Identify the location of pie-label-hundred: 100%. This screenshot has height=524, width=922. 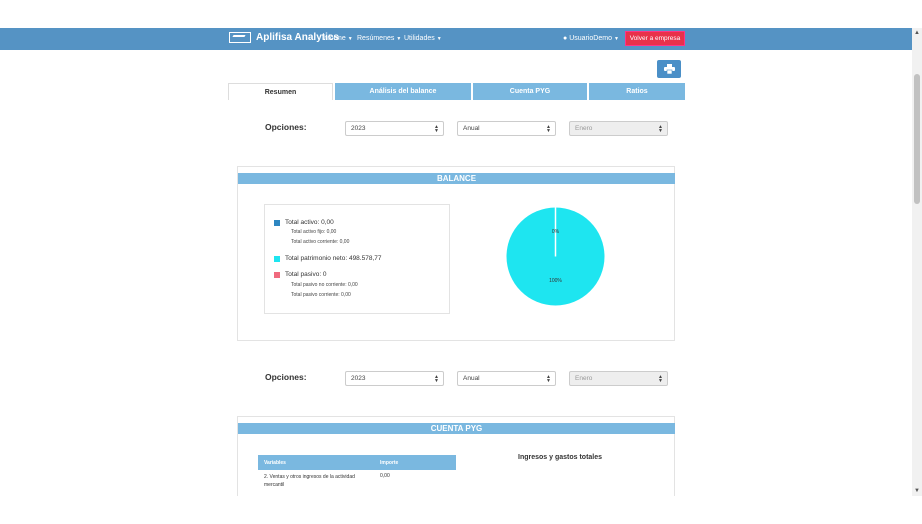
(555, 281).